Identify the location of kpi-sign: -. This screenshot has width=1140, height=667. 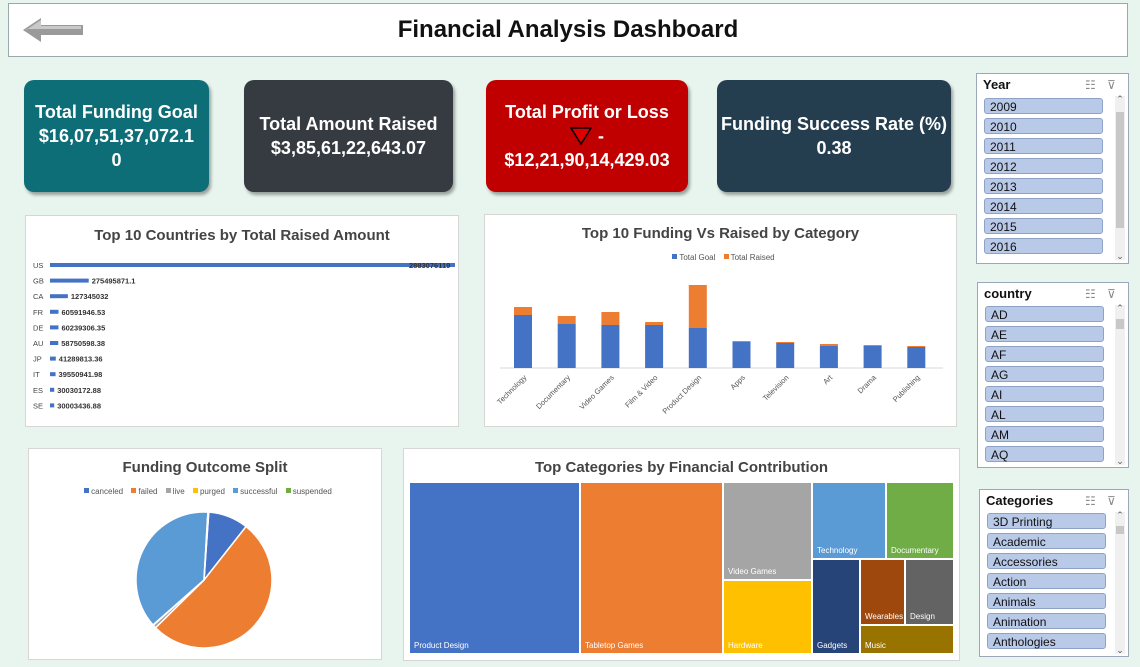
(601, 136).